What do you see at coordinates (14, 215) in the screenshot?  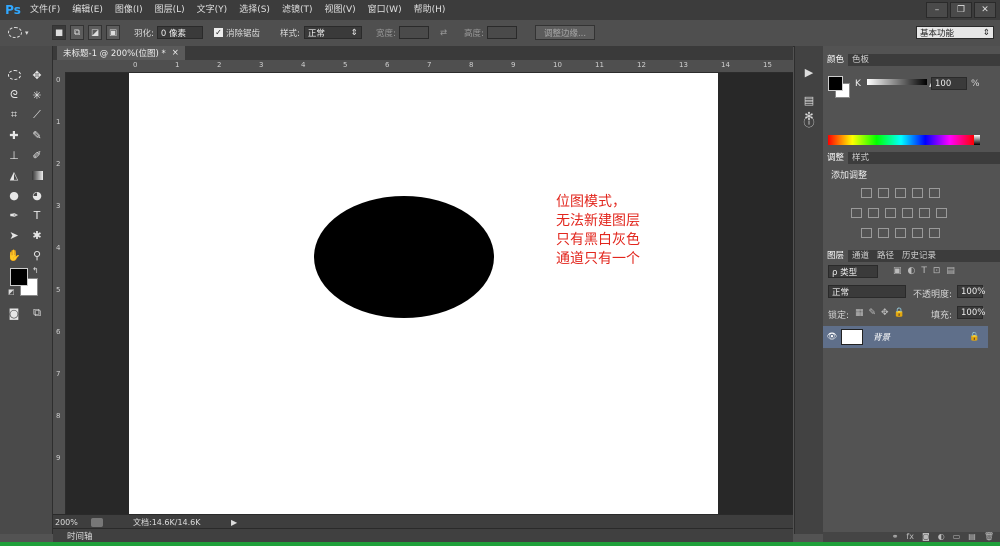 I see `pen-tool-icon: ✒` at bounding box center [14, 215].